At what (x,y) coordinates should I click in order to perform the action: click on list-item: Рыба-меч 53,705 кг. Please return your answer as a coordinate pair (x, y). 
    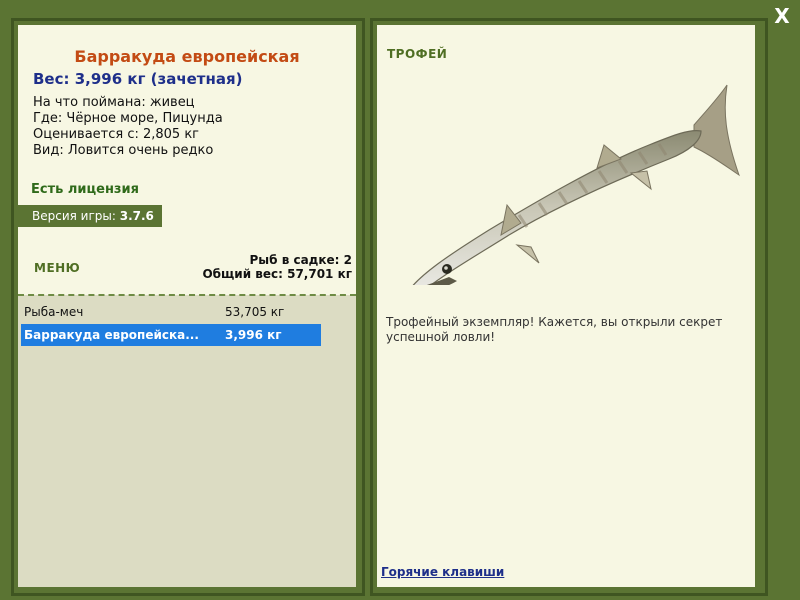
    Looking at the image, I should click on (171, 312).